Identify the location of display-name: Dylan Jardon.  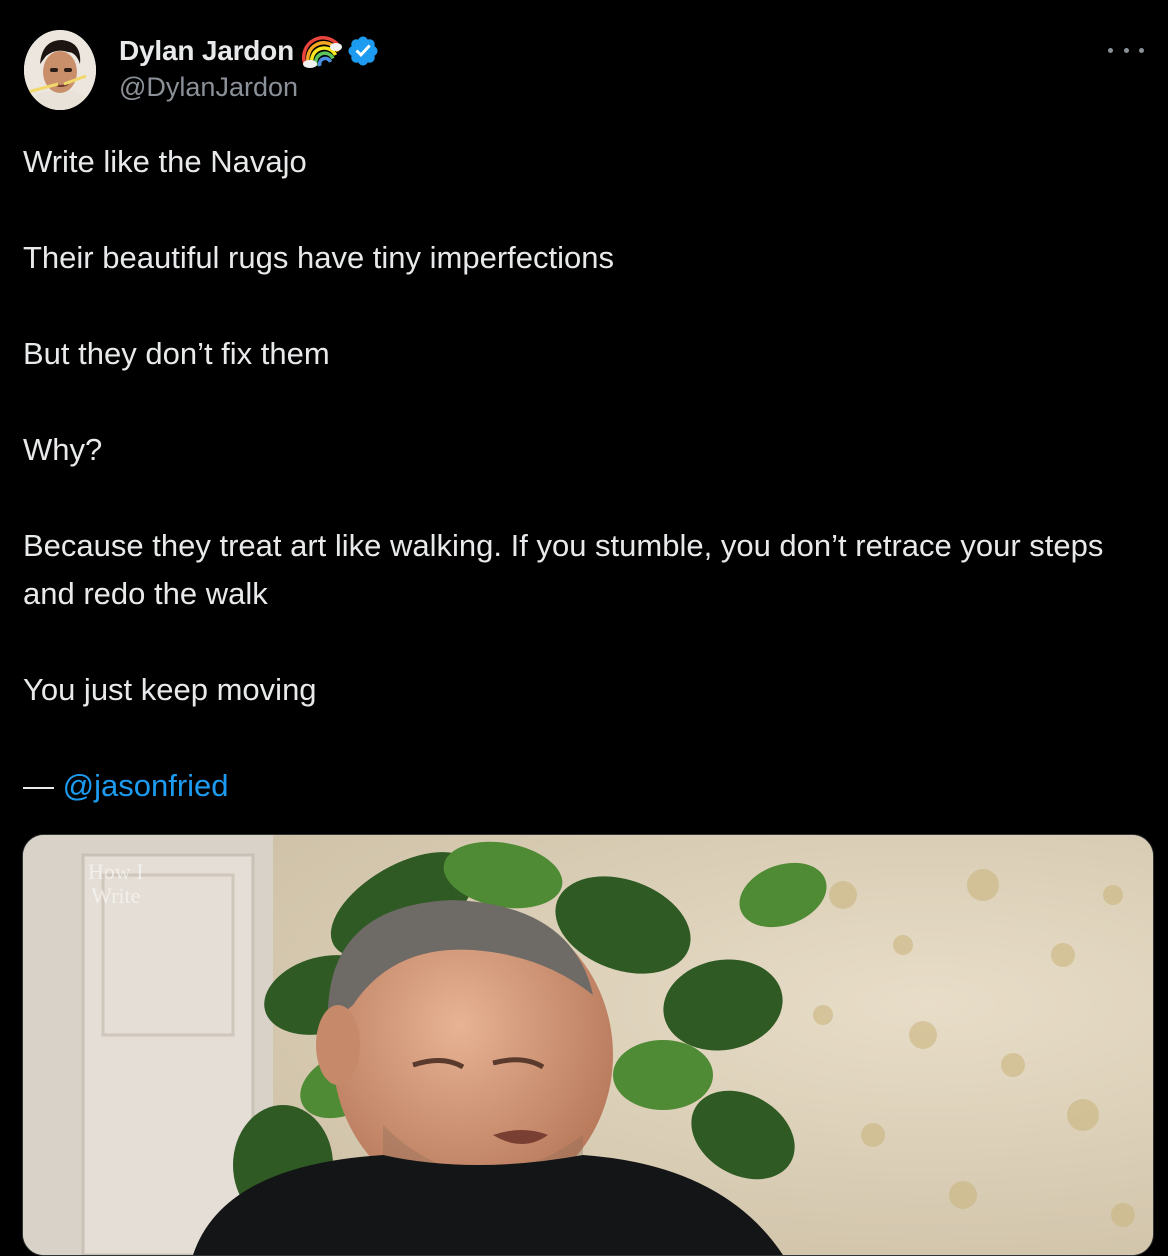
(206, 51).